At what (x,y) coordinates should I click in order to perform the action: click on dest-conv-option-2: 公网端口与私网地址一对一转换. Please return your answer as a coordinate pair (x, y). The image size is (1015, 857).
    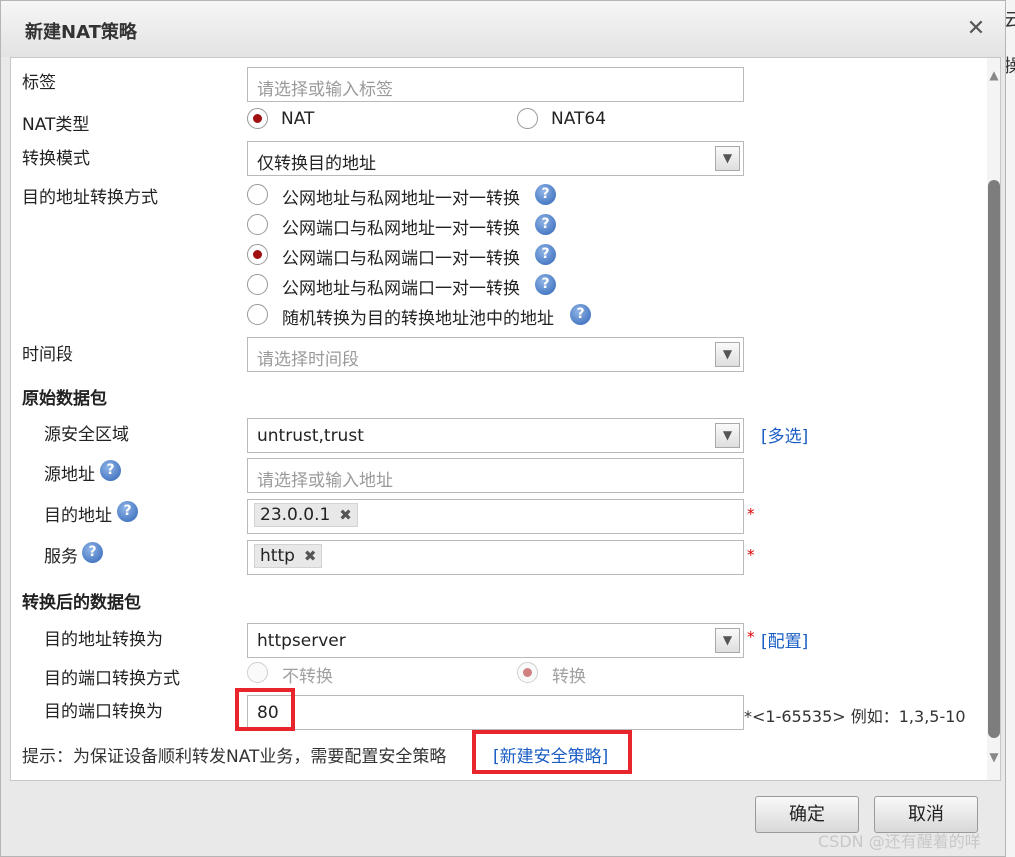
    Looking at the image, I should click on (401, 226).